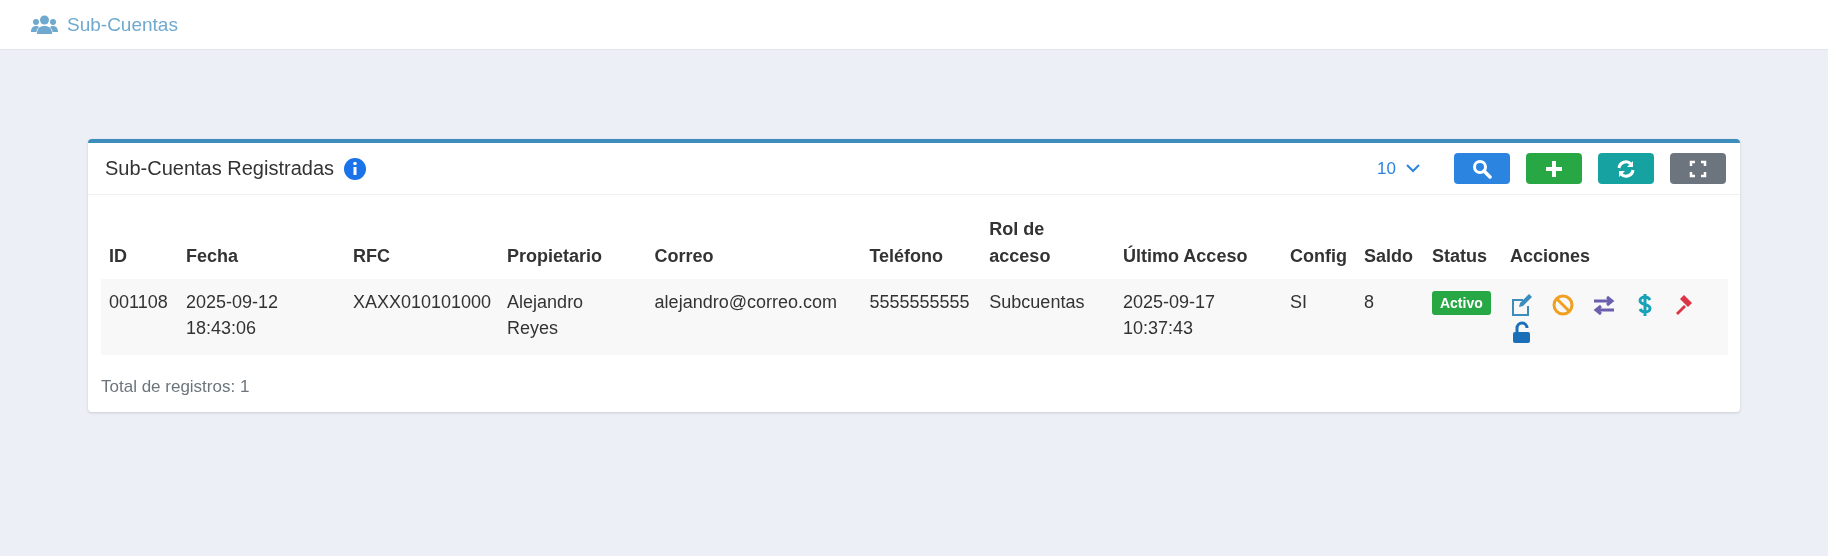  Describe the element at coordinates (573, 317) in the screenshot. I see `table-cell: Alejandro Reyes` at that location.